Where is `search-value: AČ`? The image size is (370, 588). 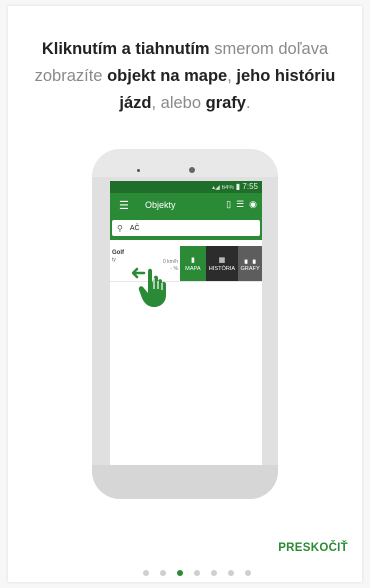 search-value: AČ is located at coordinates (134, 228).